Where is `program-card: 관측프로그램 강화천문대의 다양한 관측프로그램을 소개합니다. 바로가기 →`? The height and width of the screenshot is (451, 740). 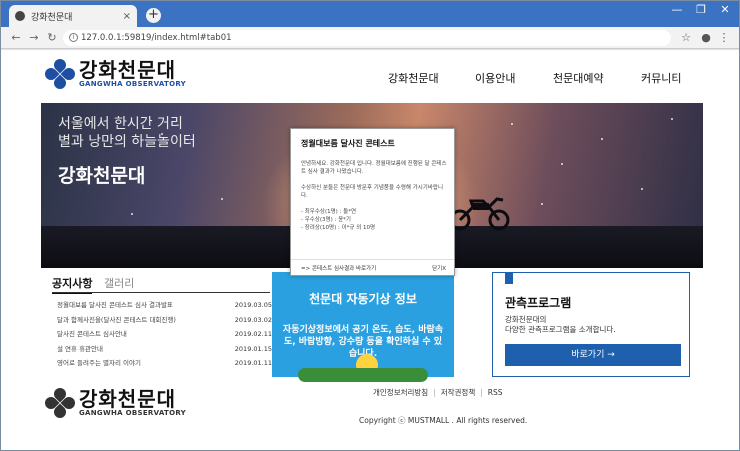
program-card: 관측프로그램 강화천문대의 다양한 관측프로그램을 소개합니다. 바로가기 → is located at coordinates (591, 324).